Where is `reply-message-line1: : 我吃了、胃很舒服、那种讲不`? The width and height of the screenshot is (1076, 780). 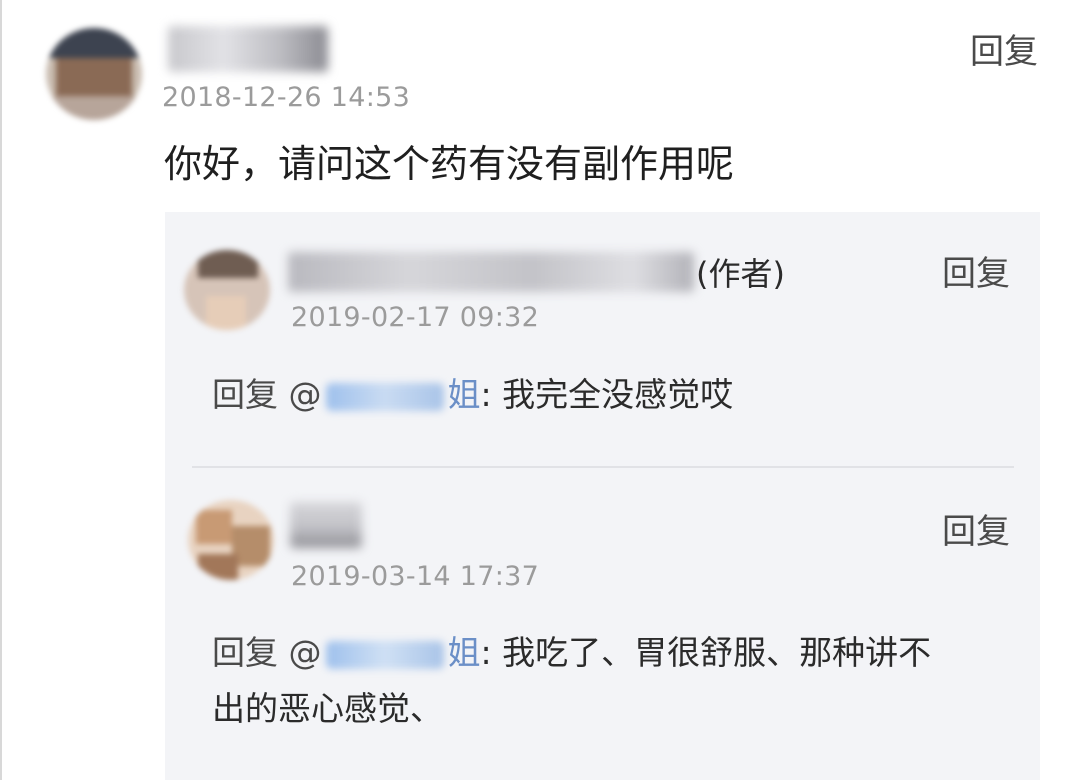 reply-message-line1: : 我吃了、胃很舒服、那种讲不 is located at coordinates (706, 652).